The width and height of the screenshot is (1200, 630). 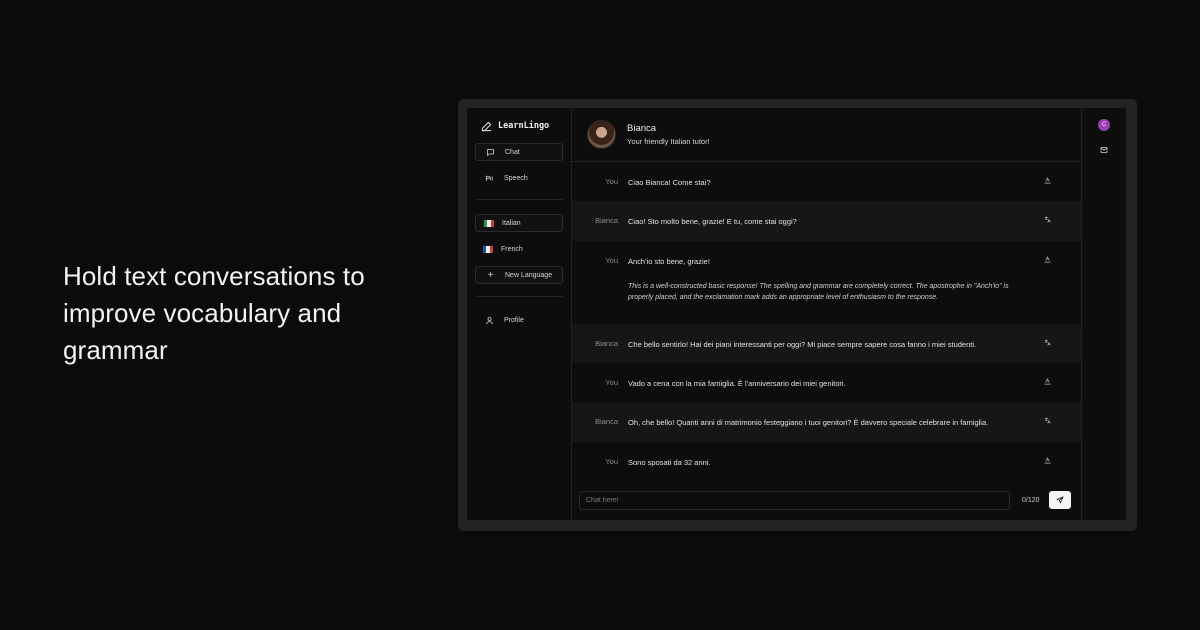 What do you see at coordinates (668, 142) in the screenshot?
I see `tutor-subtitle: Your friendly Italian tutor!` at bounding box center [668, 142].